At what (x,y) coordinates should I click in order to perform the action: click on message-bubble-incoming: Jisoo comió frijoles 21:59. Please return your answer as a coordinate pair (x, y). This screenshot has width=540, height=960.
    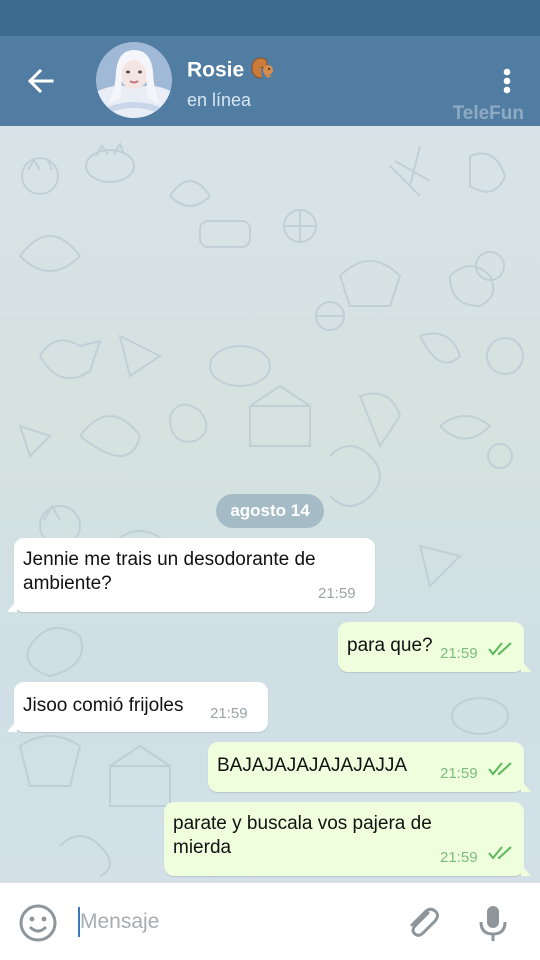
    Looking at the image, I should click on (137, 707).